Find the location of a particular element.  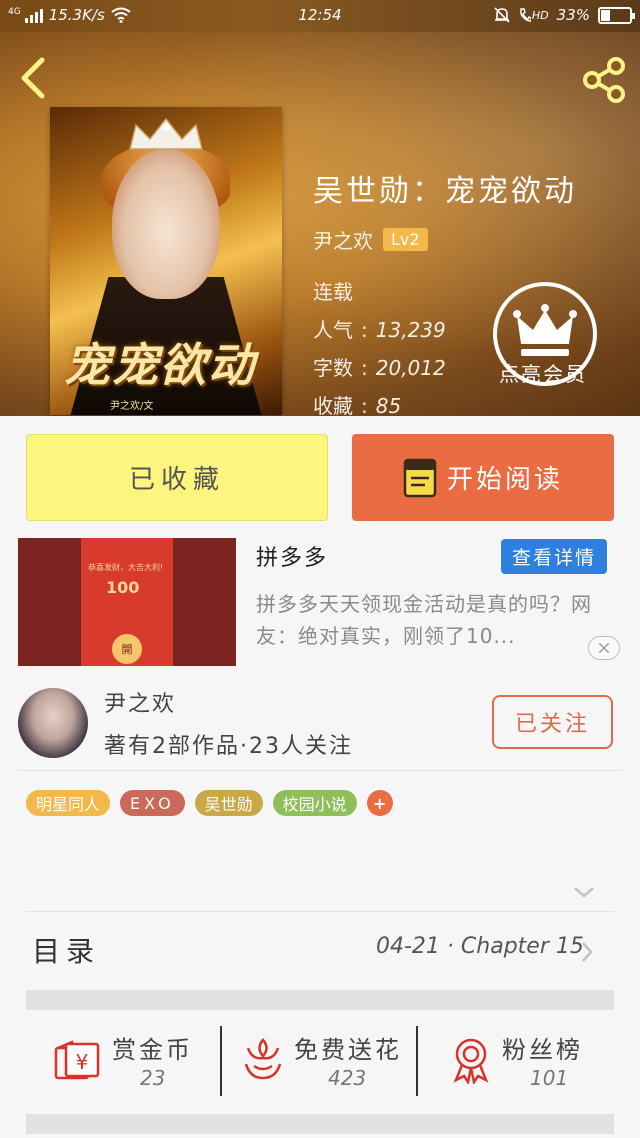

flower-icon is located at coordinates (263, 1059).